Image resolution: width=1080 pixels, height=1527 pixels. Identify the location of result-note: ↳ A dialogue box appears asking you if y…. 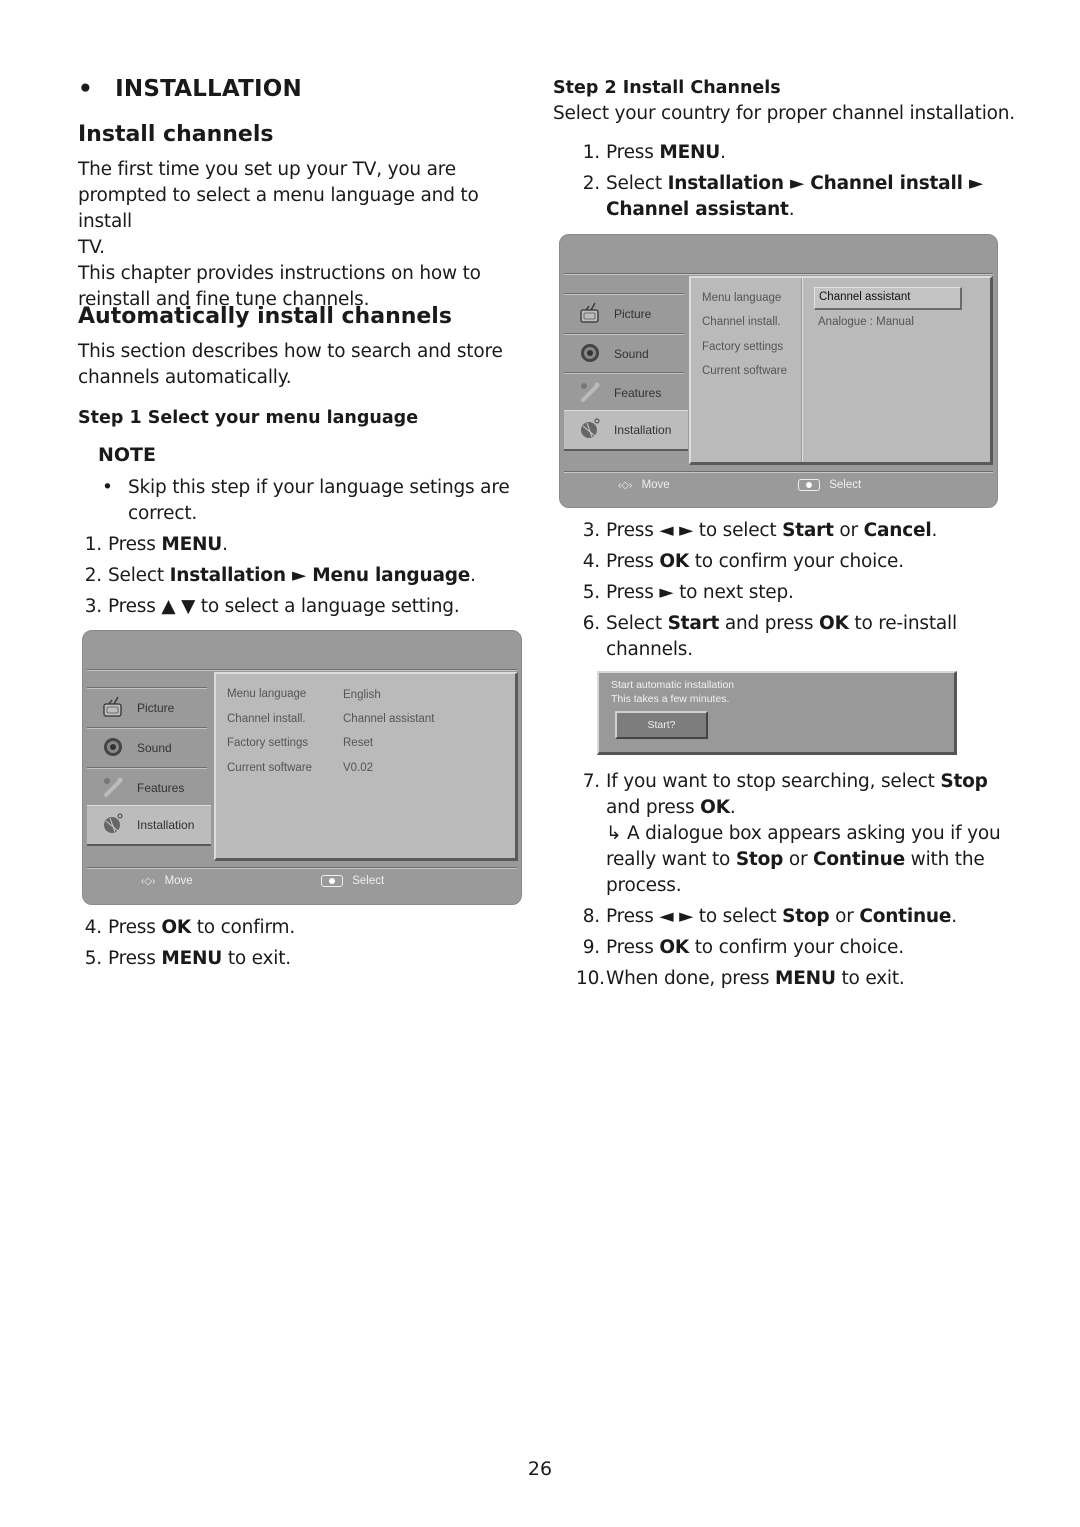
(803, 833).